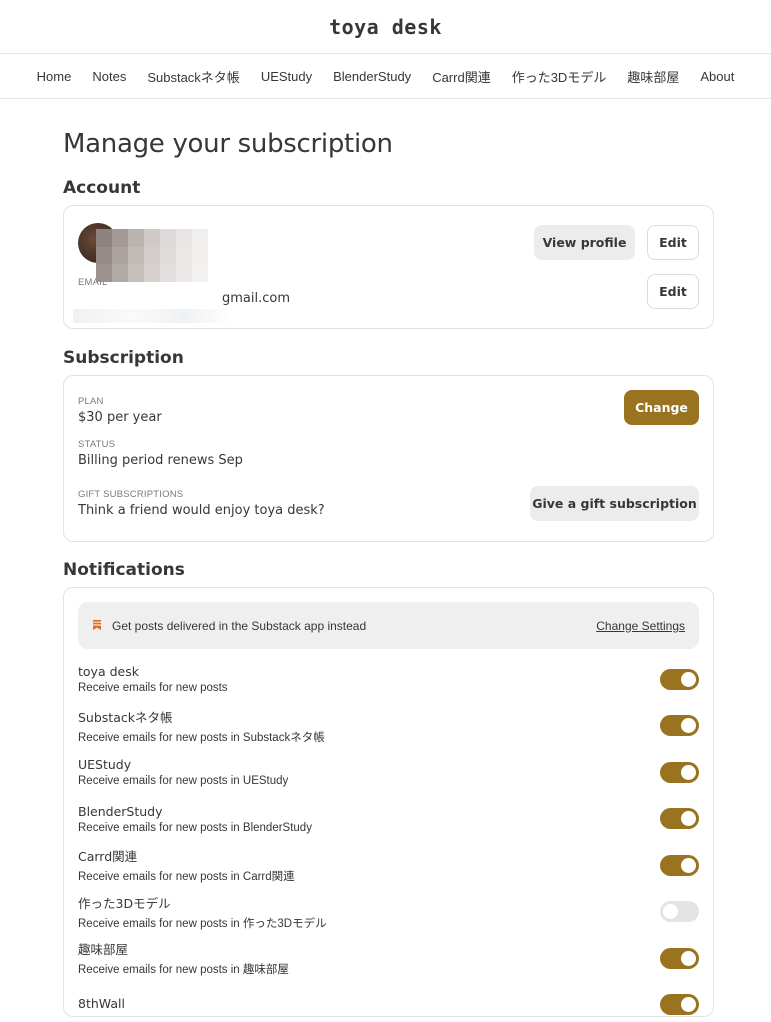  Describe the element at coordinates (673, 242) in the screenshot. I see `edit-profile-button: Edit` at that location.